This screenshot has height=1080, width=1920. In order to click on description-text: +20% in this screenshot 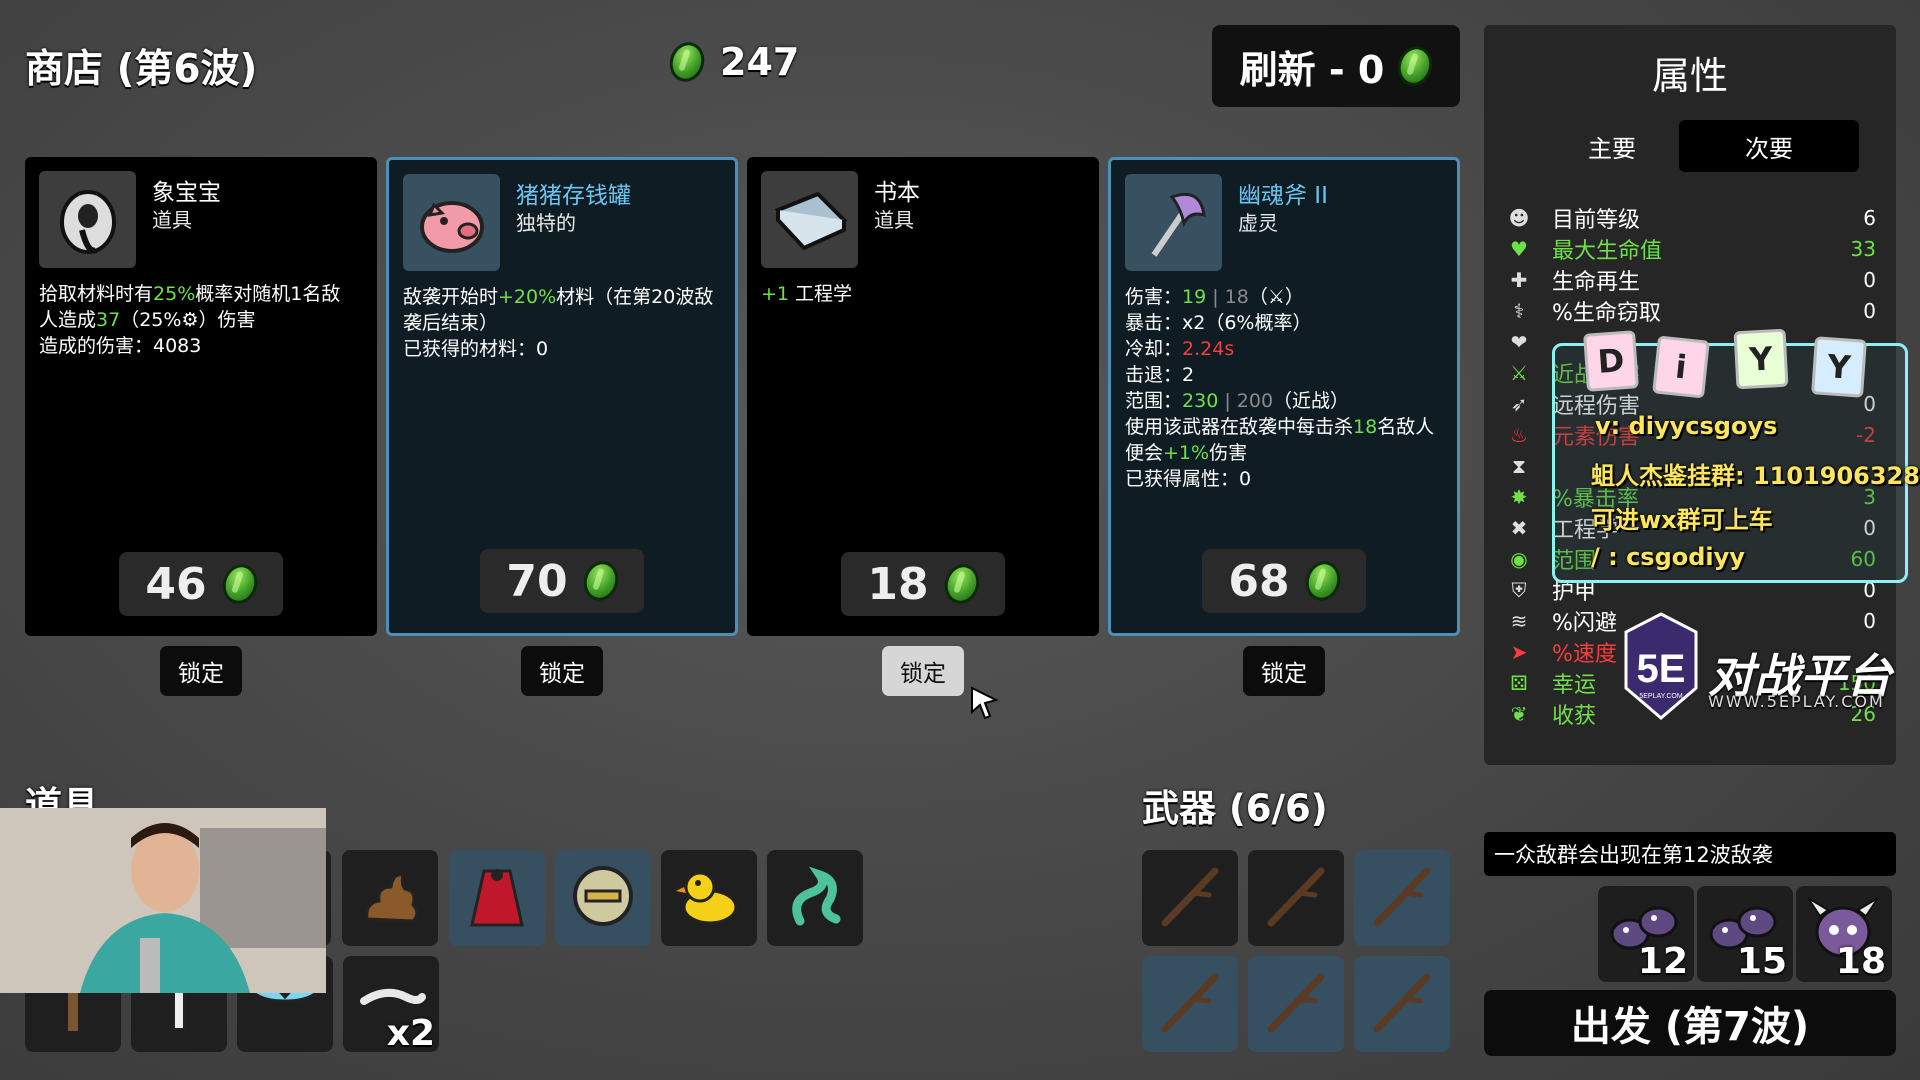, I will do `click(527, 297)`.